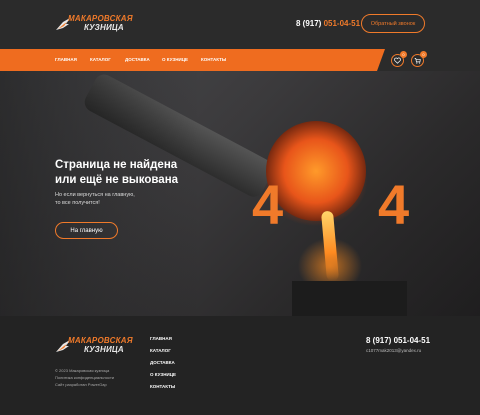 The width and height of the screenshot is (480, 415). What do you see at coordinates (349, 298) in the screenshot?
I see `mold-illustration` at bounding box center [349, 298].